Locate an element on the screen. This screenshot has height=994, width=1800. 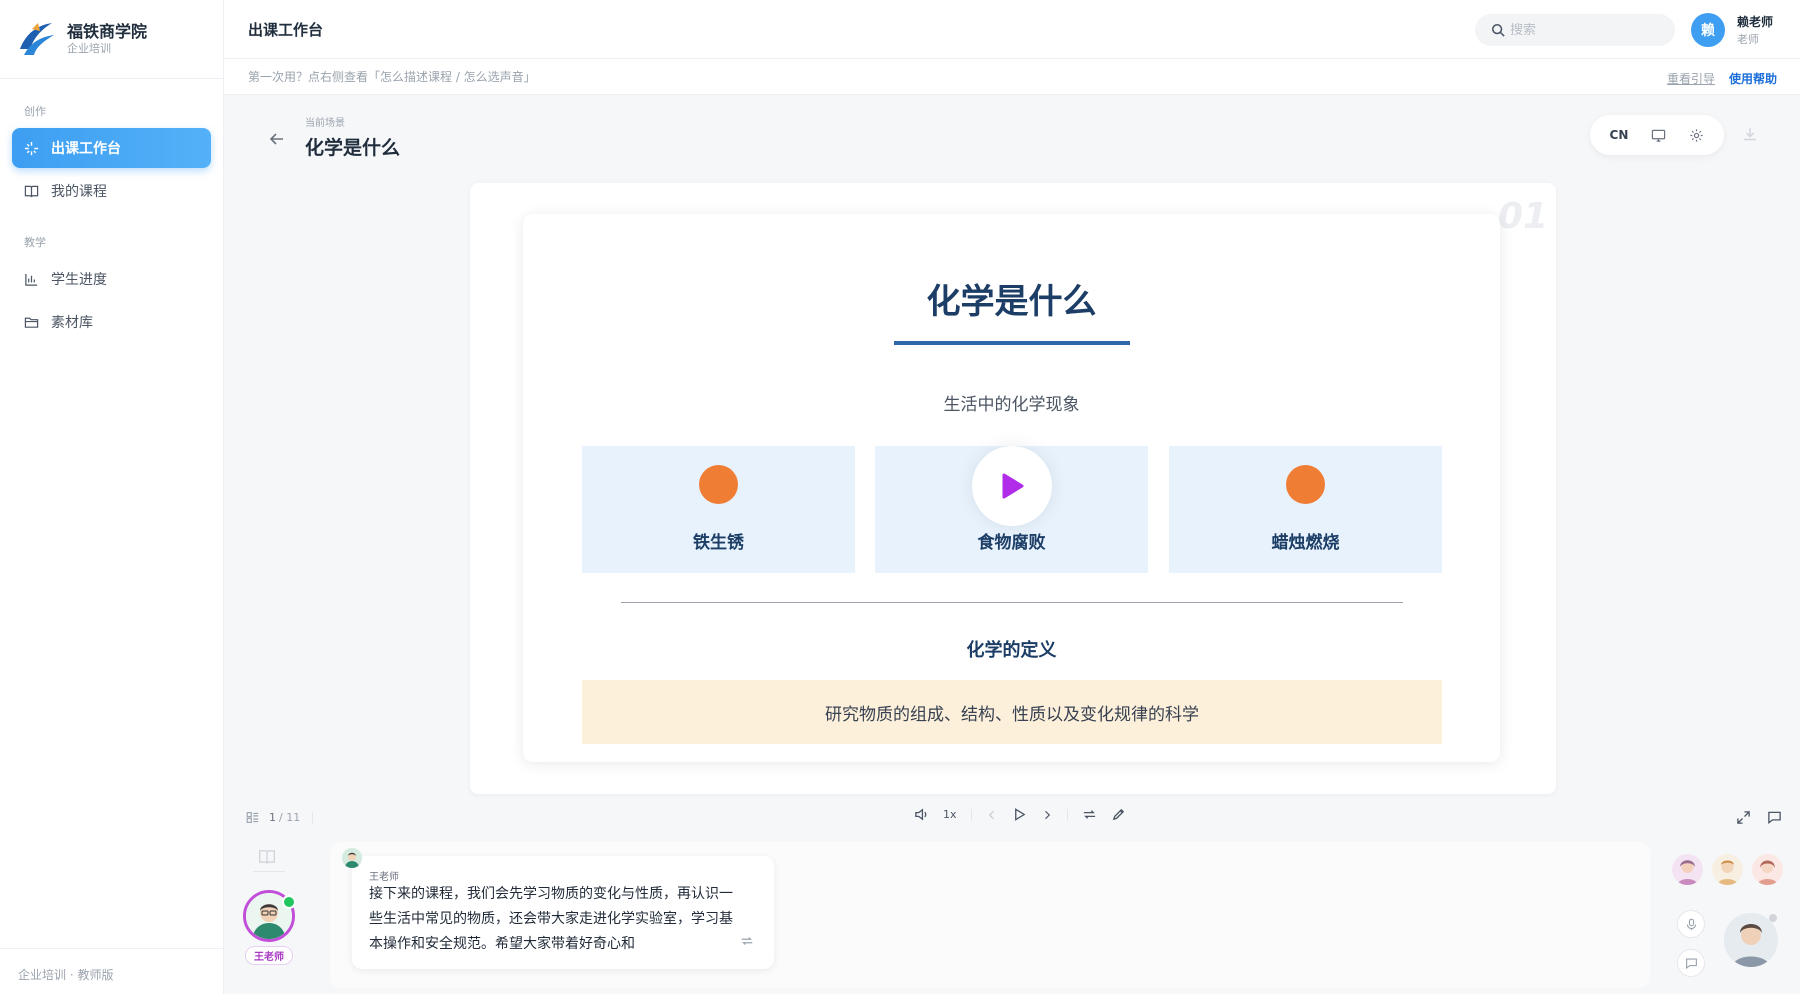
teacher-portrait-icon is located at coordinates (352, 858).